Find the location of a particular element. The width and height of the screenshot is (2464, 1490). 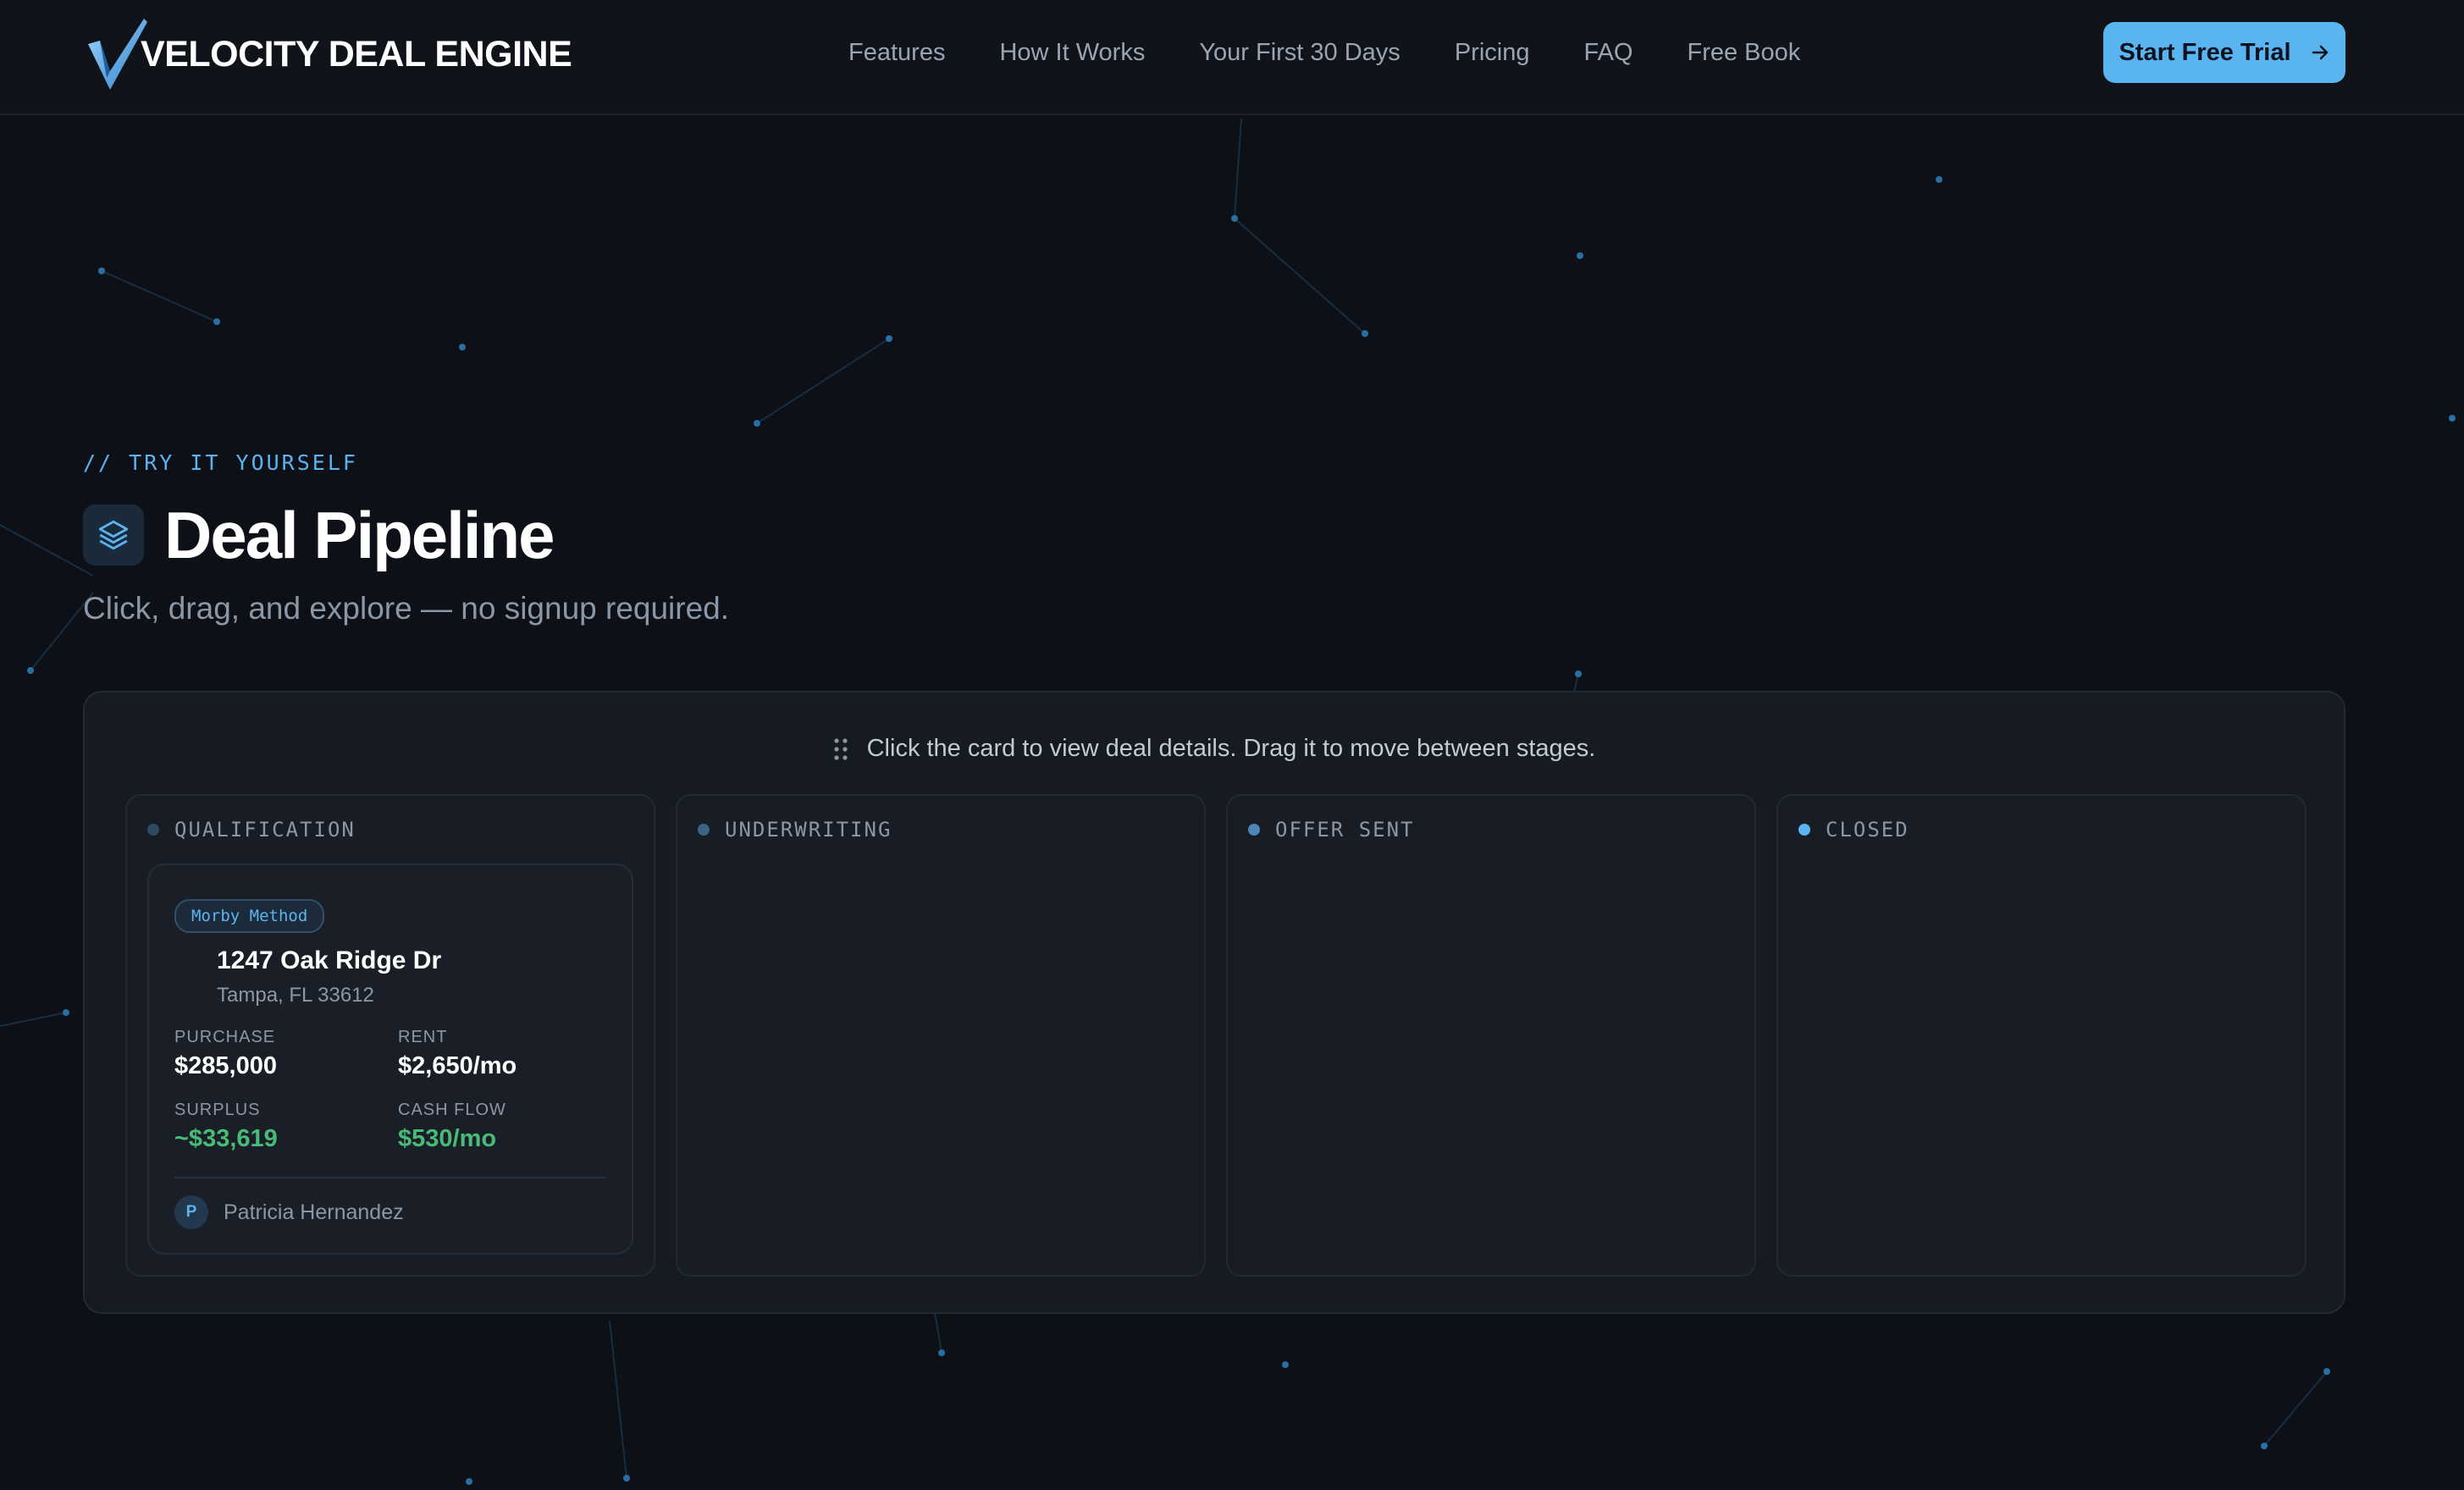

brand-logo-link: VELOCITY DEAL ENGINE is located at coordinates (328, 54).